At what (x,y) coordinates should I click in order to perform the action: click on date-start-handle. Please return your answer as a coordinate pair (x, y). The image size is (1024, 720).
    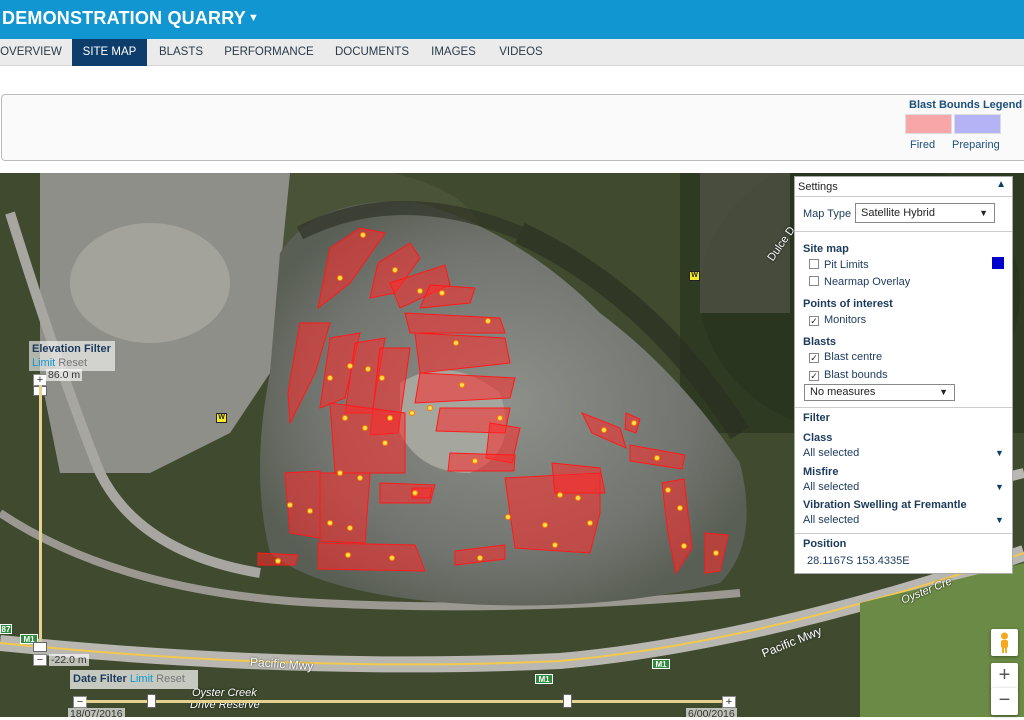
    Looking at the image, I should click on (151, 701).